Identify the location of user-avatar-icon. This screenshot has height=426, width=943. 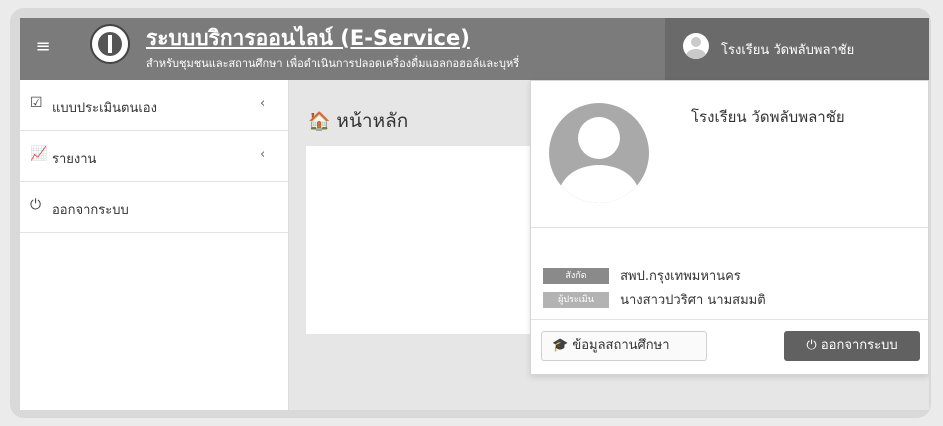
(696, 46).